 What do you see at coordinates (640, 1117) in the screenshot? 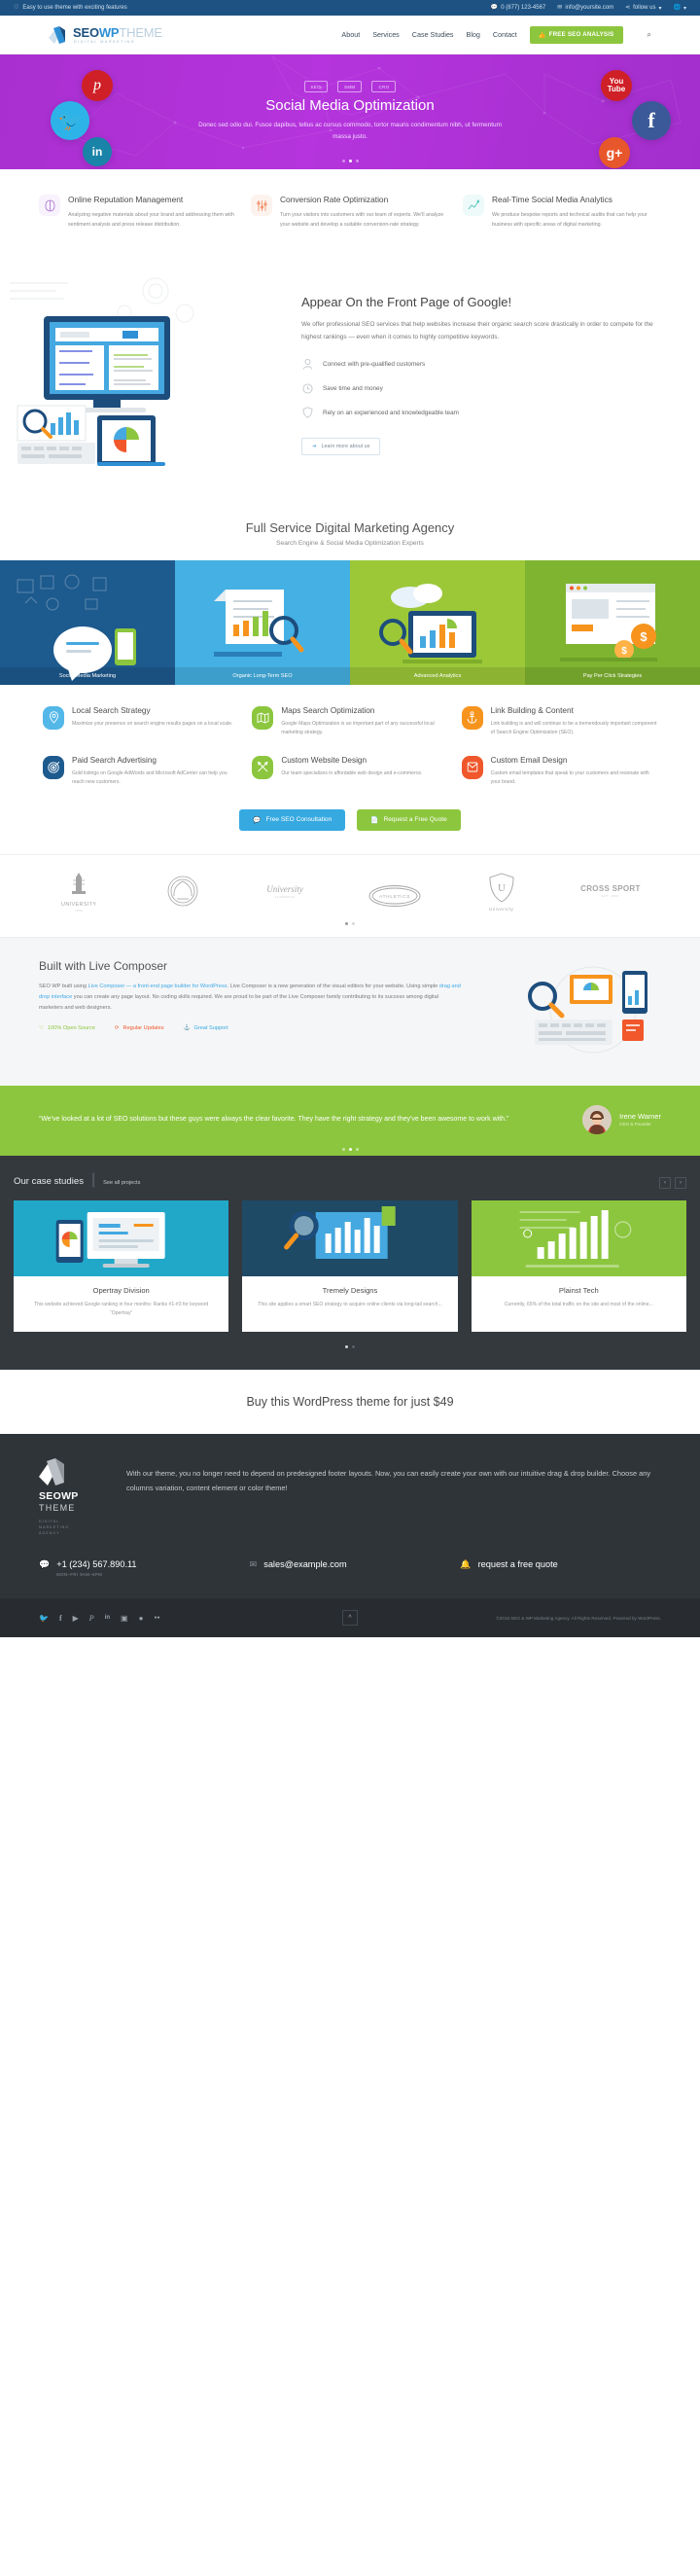
I see `testimonial-author: Irene Warner` at bounding box center [640, 1117].